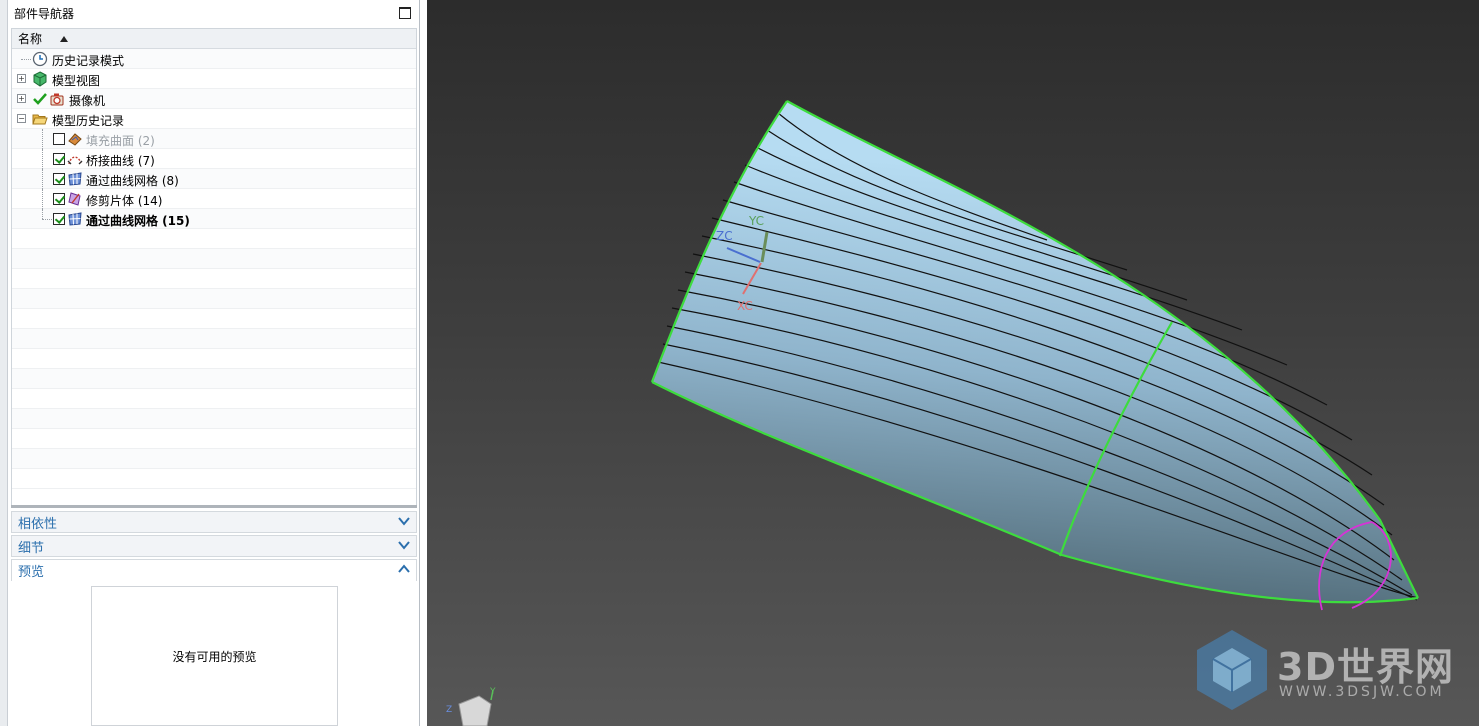 Image resolution: width=1479 pixels, height=726 pixels. I want to click on tree-label: 摄像机, so click(87, 101).